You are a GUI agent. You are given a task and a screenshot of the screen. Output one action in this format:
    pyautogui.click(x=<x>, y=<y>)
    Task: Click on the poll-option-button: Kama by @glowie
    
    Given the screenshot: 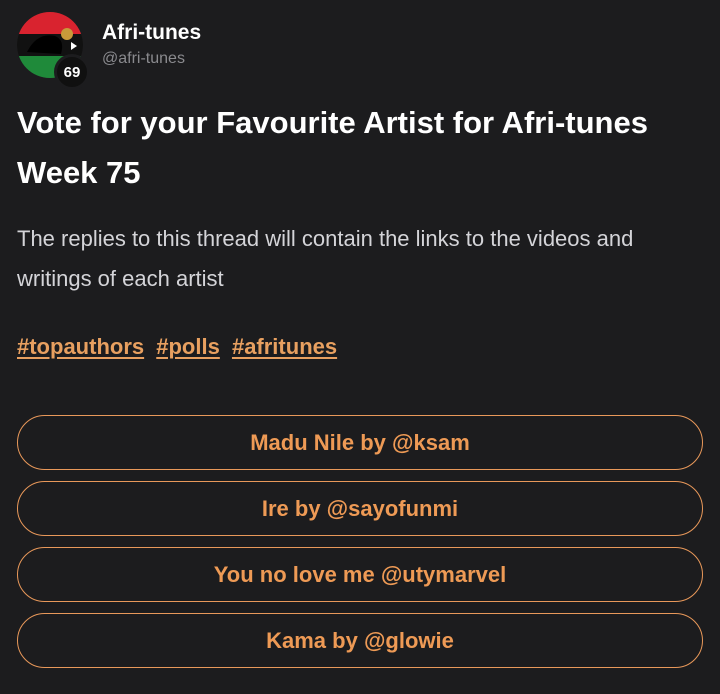 What is the action you would take?
    pyautogui.click(x=360, y=640)
    